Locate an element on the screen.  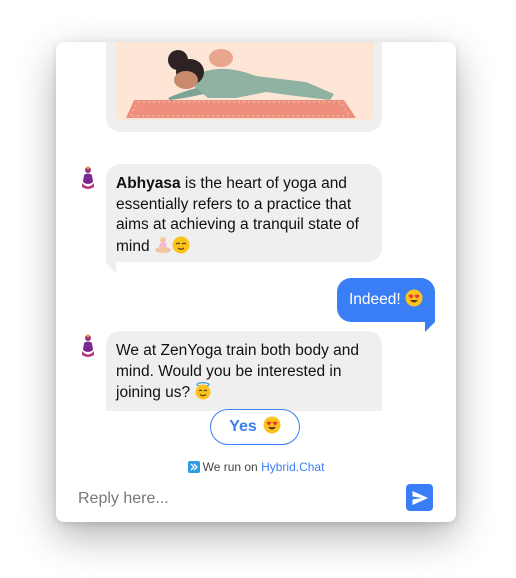
message-bubble-user: Indeed! is located at coordinates (385, 300).